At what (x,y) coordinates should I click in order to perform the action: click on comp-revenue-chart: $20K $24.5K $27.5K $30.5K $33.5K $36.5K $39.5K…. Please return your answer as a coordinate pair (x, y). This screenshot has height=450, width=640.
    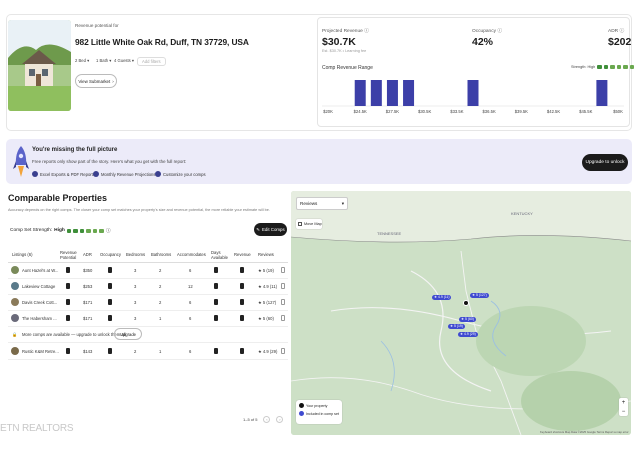
    Looking at the image, I should click on (473, 97).